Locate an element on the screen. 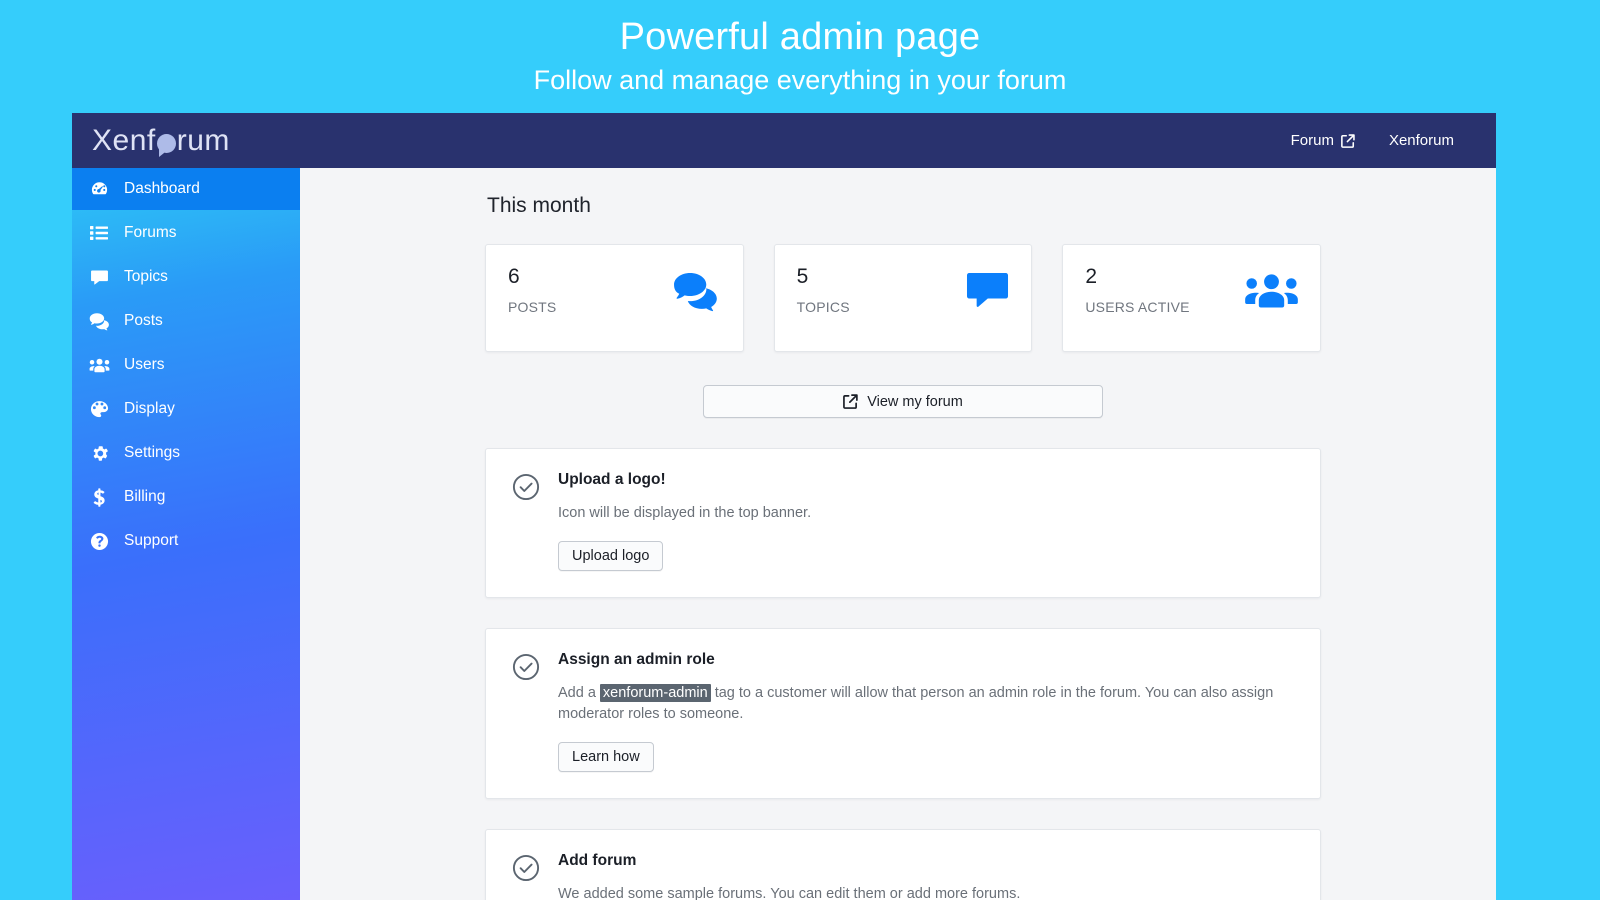  nav-link-forum-label: Forum is located at coordinates (1312, 140).